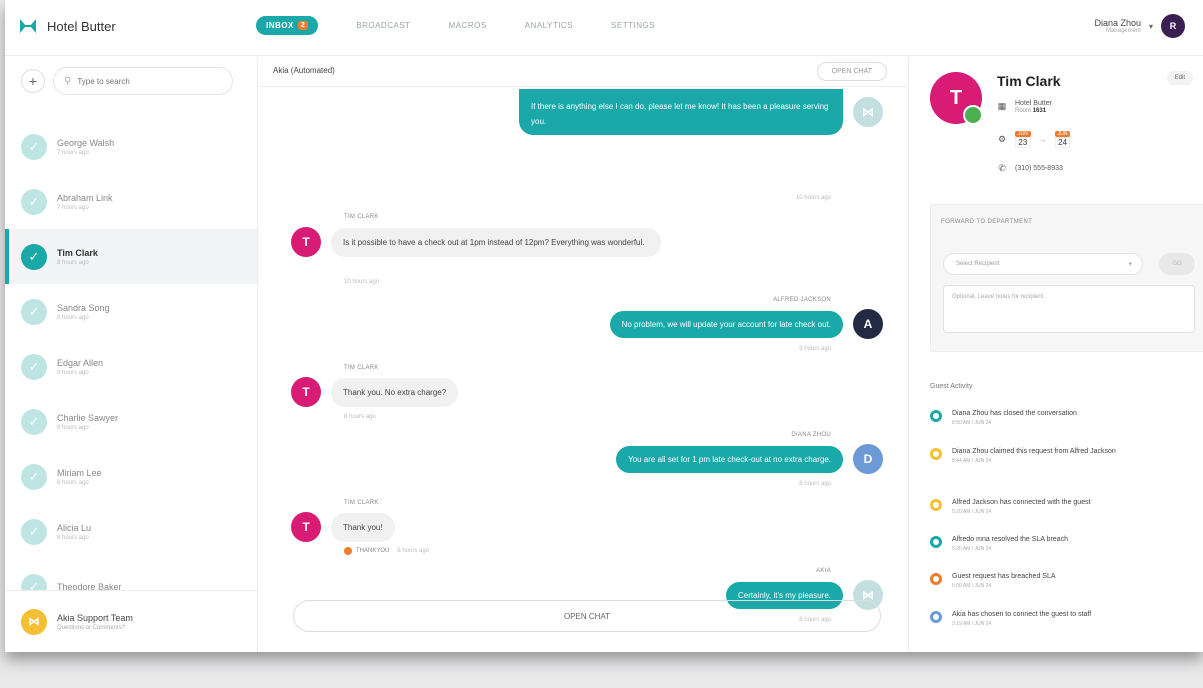 The height and width of the screenshot is (688, 1203). What do you see at coordinates (1034, 139) in the screenshot?
I see `stay-dates: ⚙ JUN 23 → JUN 24` at bounding box center [1034, 139].